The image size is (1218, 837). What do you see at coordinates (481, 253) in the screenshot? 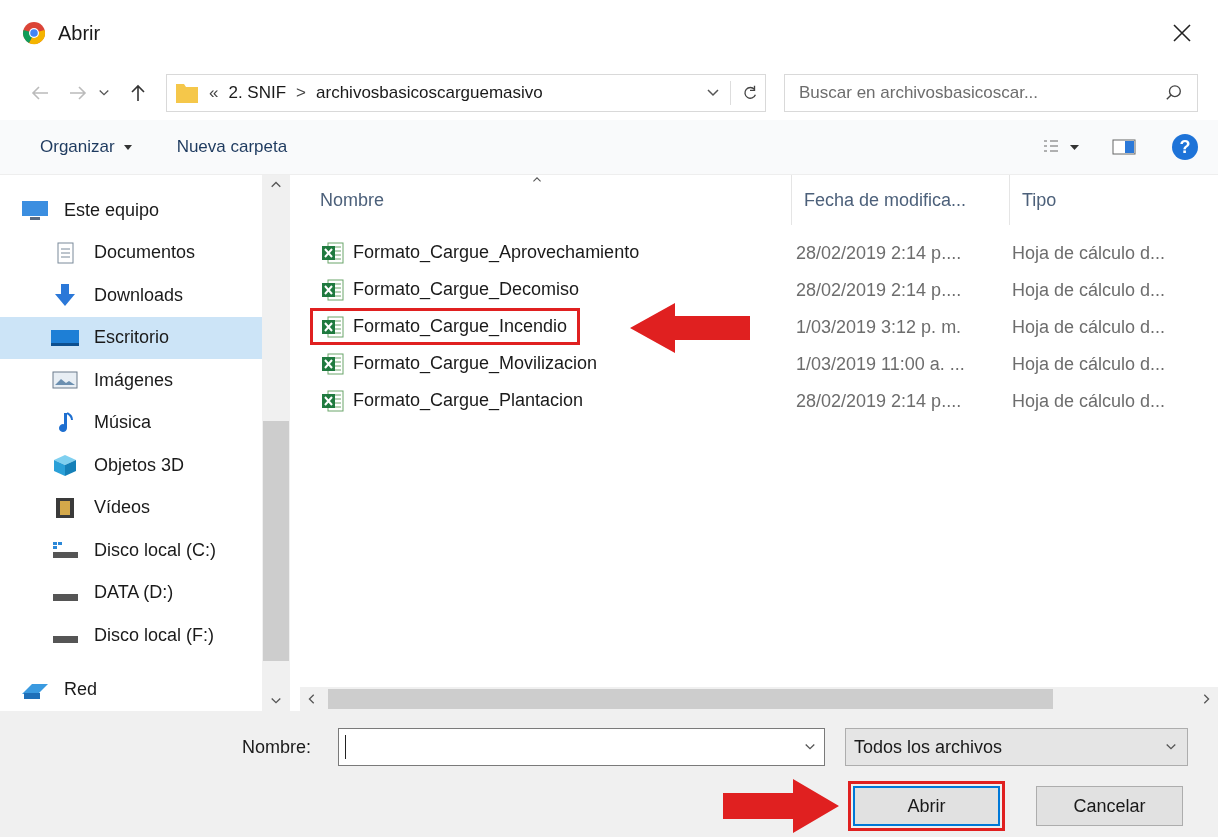
I see `file-name: Formato_Cargue_Aprovechamiento` at bounding box center [481, 253].